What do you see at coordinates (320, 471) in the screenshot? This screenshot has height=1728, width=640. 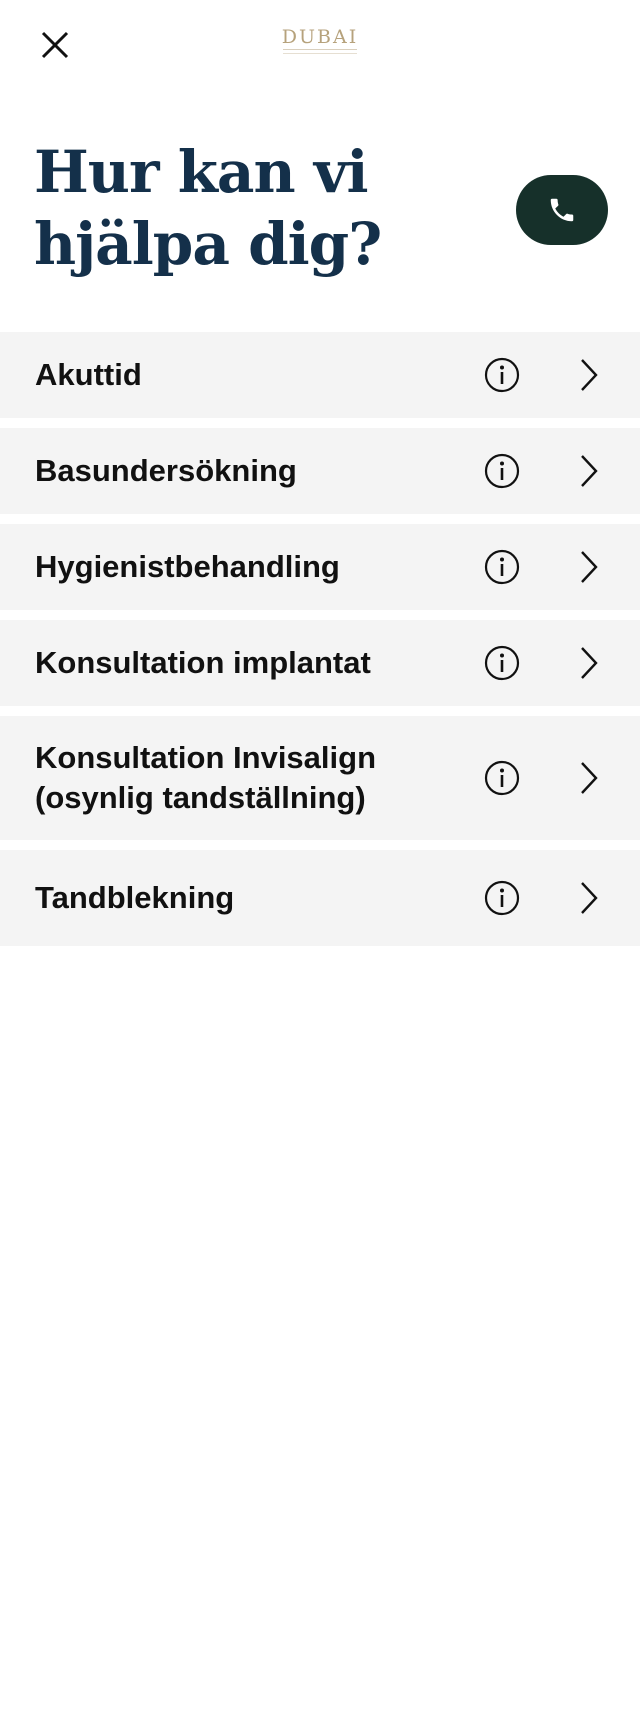 I see `service-row-basundersokning: Basundersökning` at bounding box center [320, 471].